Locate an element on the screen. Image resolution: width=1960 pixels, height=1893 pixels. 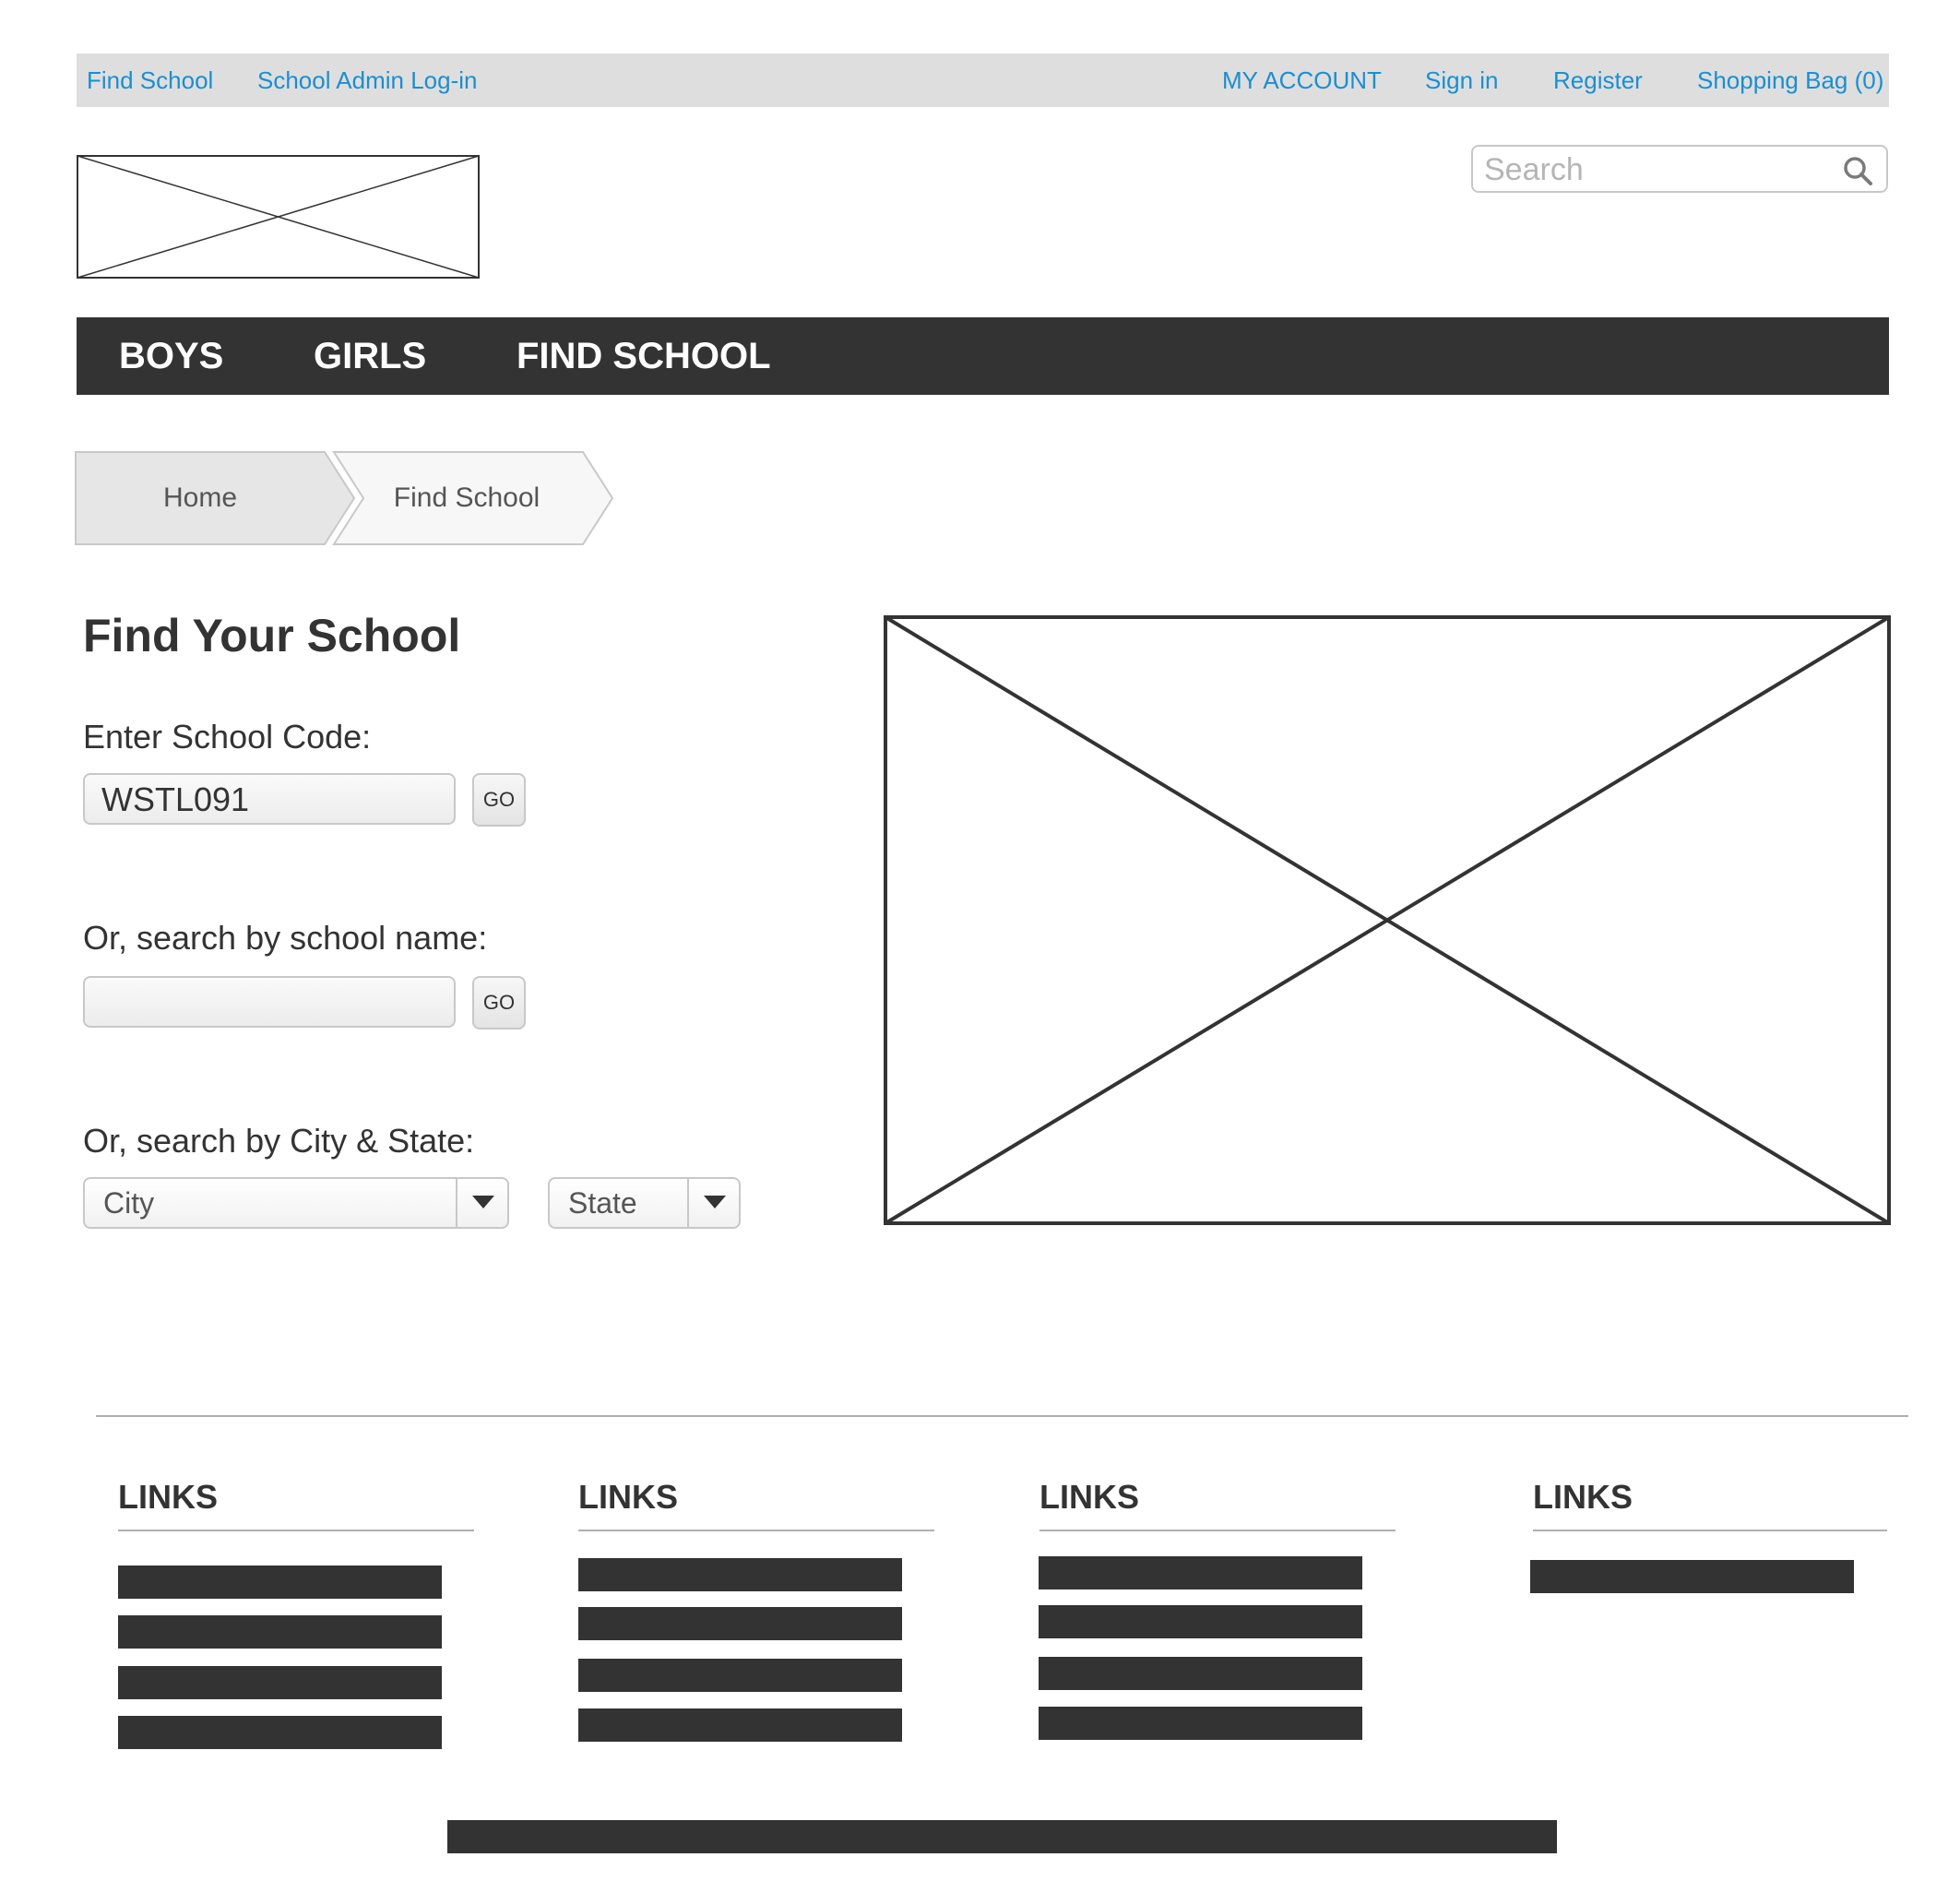
footer-divider is located at coordinates (1002, 1416).